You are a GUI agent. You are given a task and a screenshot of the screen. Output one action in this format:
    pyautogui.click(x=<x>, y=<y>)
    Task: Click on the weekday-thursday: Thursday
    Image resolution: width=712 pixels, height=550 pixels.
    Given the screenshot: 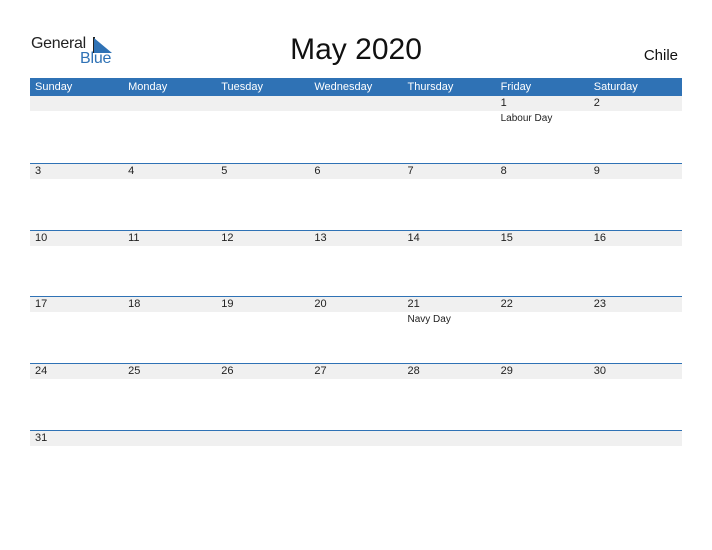 What is the action you would take?
    pyautogui.click(x=430, y=87)
    